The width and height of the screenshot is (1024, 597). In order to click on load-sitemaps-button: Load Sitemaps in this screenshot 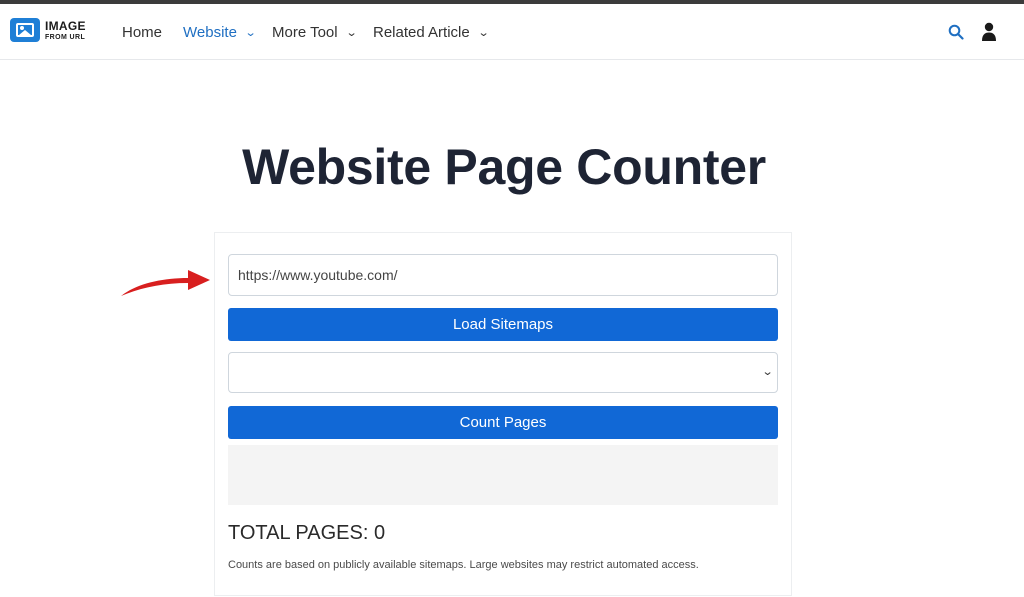, I will do `click(503, 324)`.